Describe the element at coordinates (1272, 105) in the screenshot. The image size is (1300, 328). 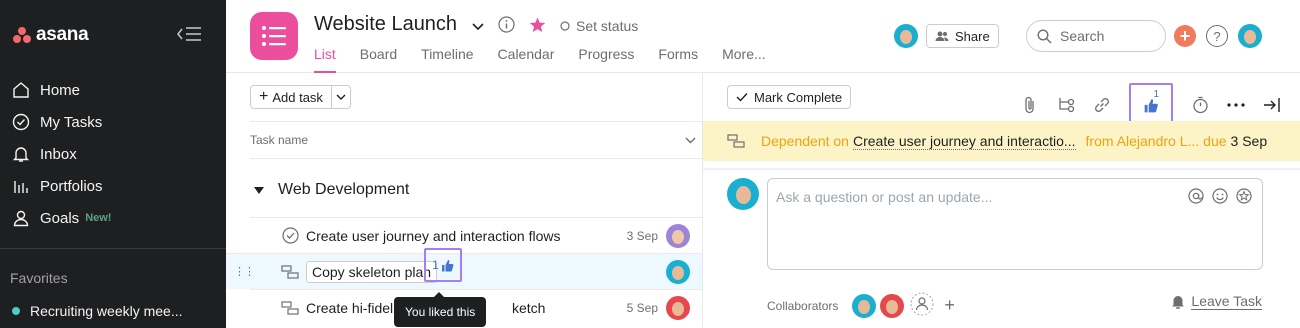
I see `close-pane-icon` at that location.